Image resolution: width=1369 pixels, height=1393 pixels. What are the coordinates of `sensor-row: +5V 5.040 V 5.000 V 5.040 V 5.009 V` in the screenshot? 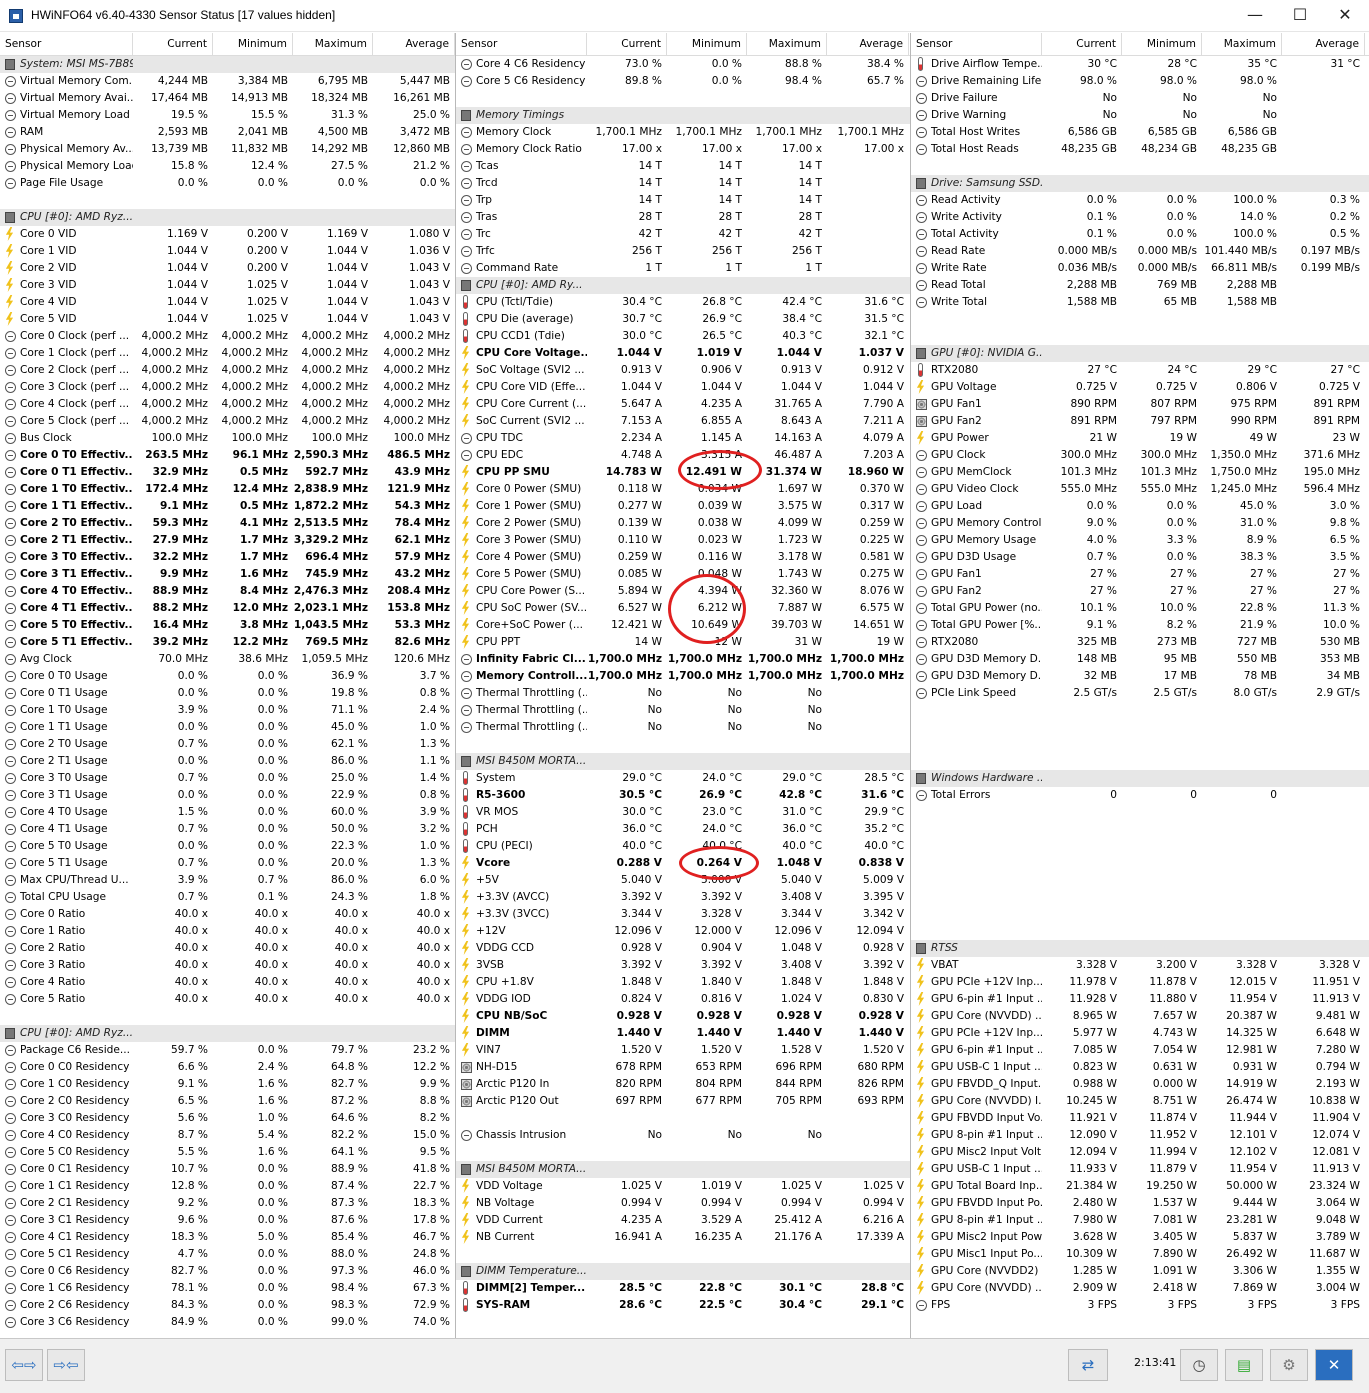 It's located at (683, 880).